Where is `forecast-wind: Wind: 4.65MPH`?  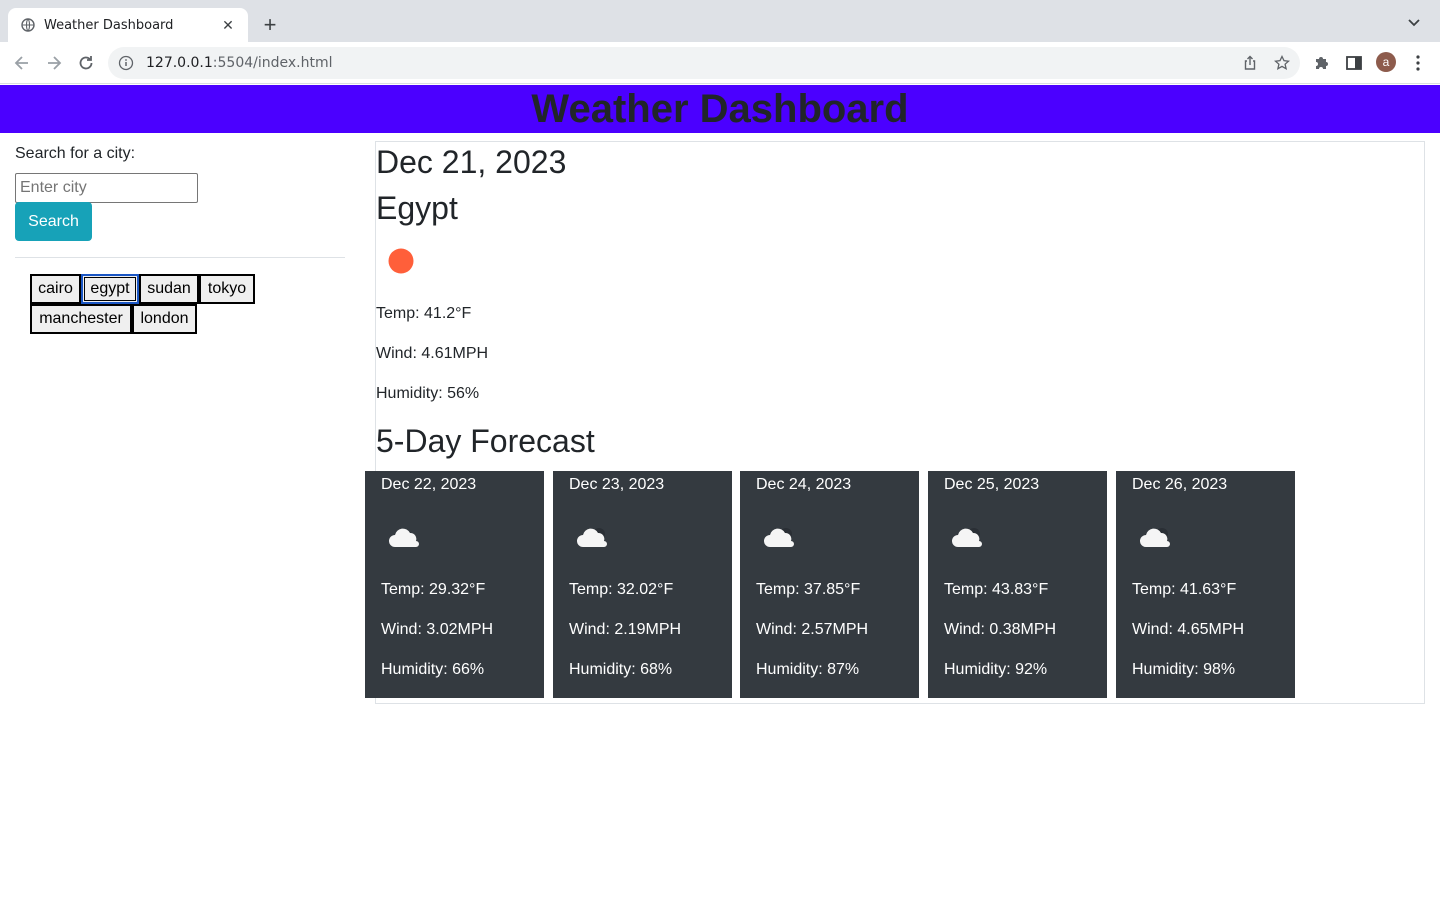
forecast-wind: Wind: 4.65MPH is located at coordinates (1188, 629).